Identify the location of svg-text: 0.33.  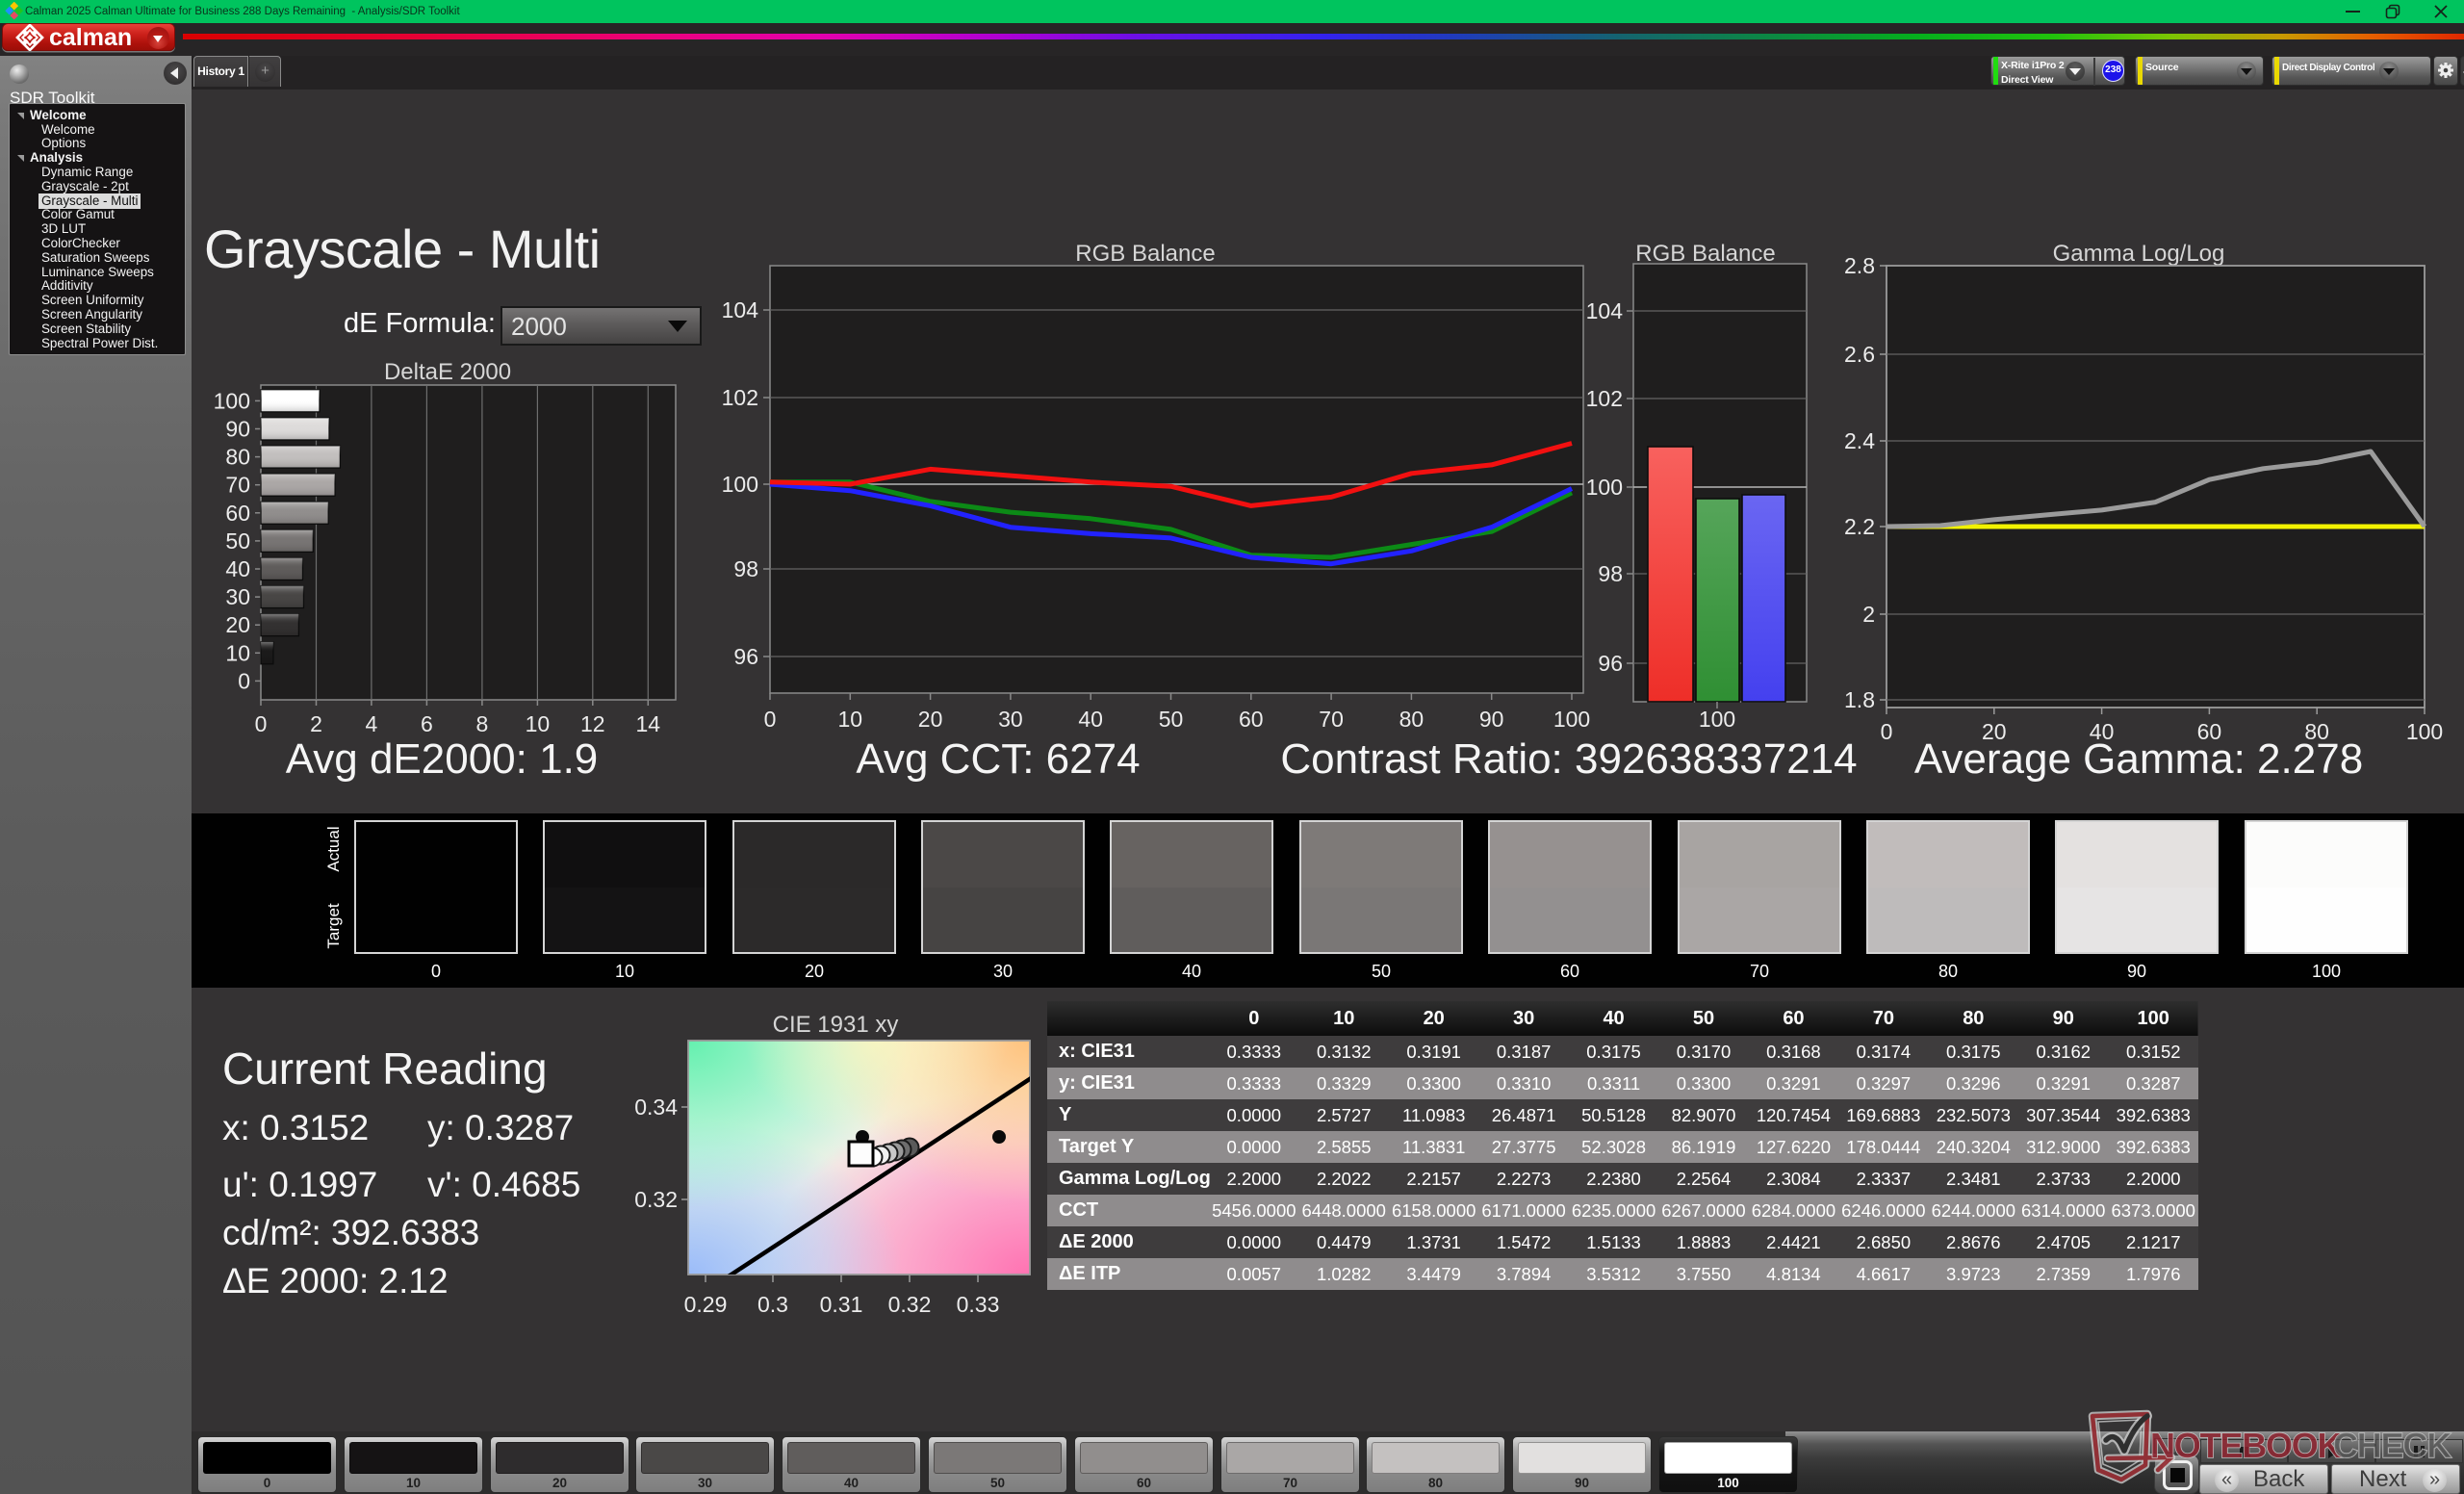
(978, 1304).